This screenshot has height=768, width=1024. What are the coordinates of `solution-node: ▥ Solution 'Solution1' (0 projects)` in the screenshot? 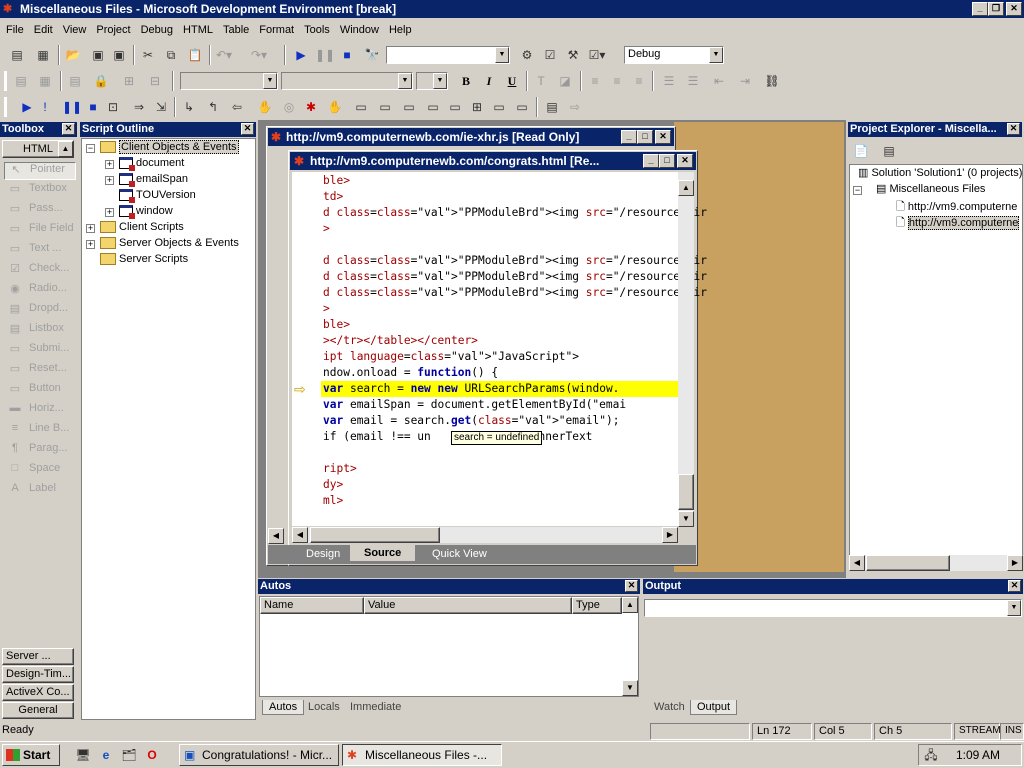 It's located at (940, 174).